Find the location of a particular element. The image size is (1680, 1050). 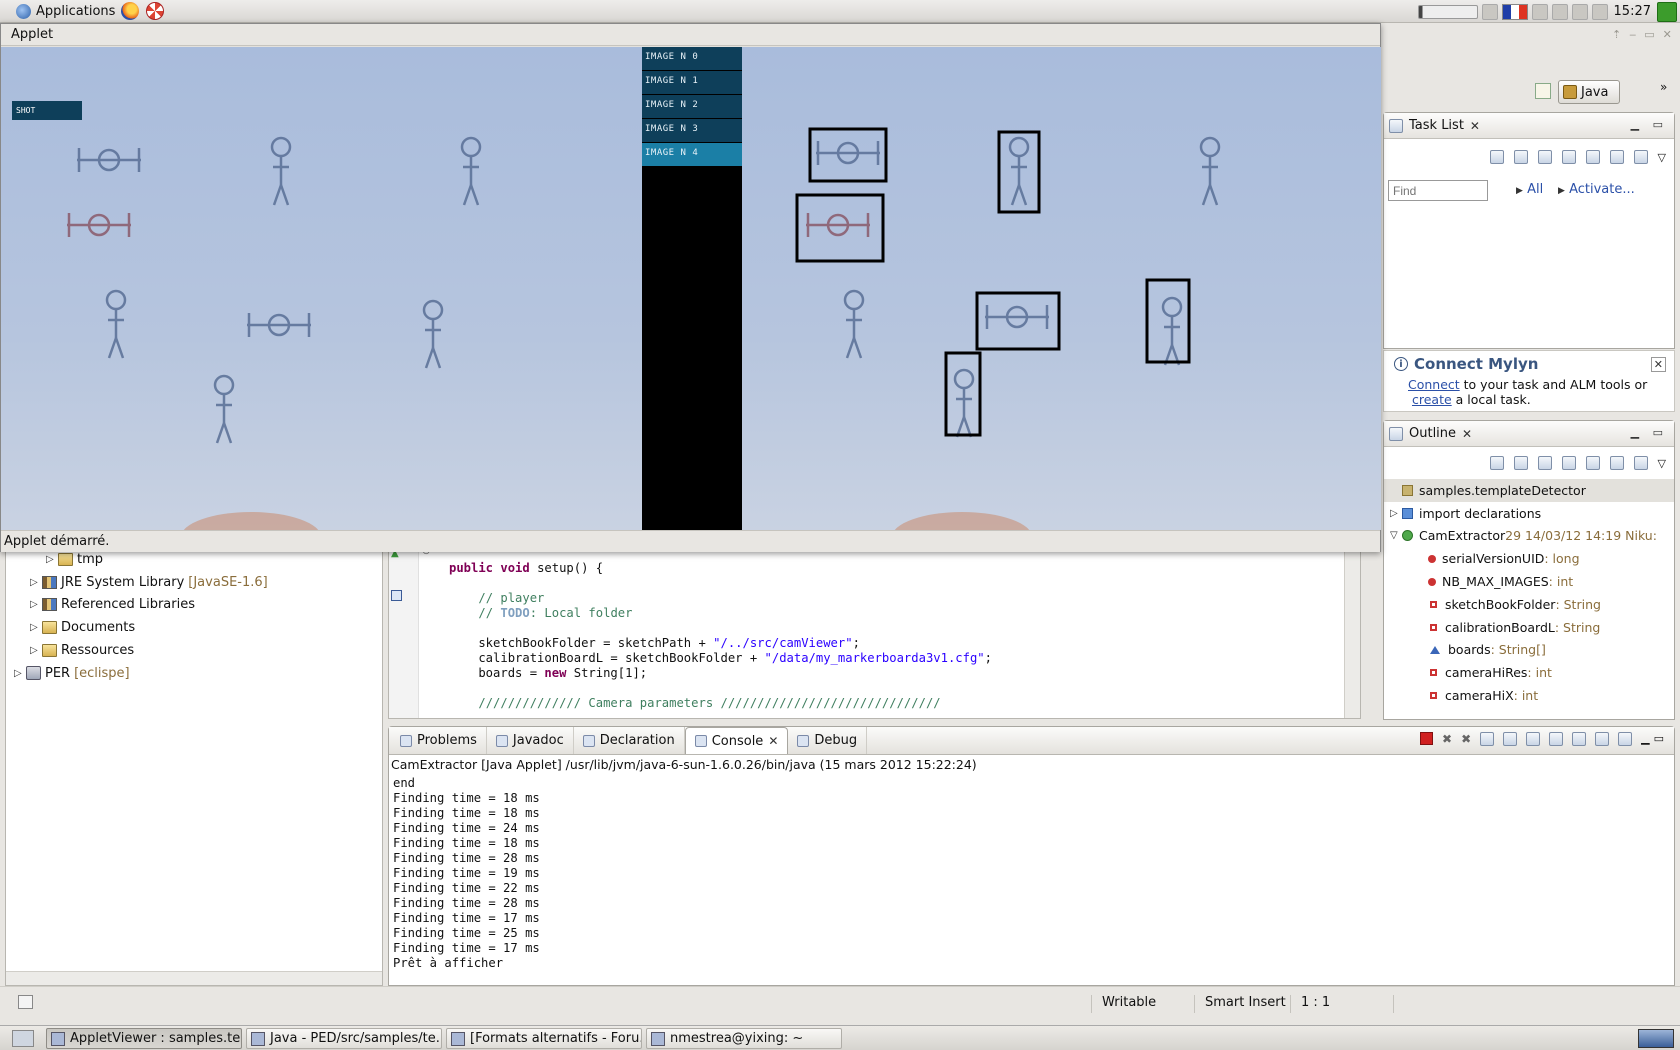

scroll-lock-icon is located at coordinates (1510, 739).